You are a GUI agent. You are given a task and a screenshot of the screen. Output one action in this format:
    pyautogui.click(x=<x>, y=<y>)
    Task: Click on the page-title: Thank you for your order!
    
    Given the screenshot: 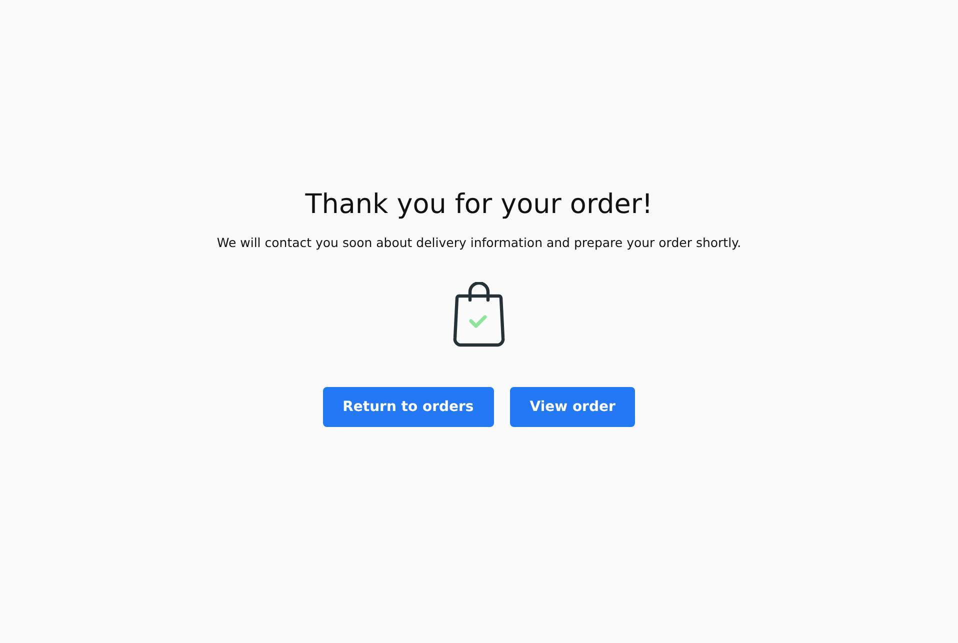 What is the action you would take?
    pyautogui.click(x=479, y=205)
    